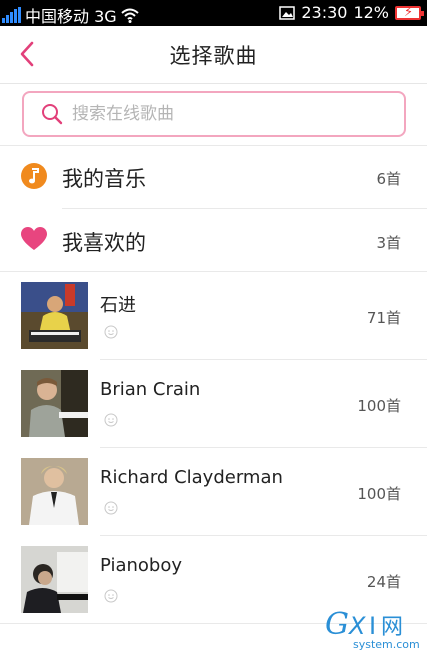  Describe the element at coordinates (388, 243) in the screenshot. I see `song-count: 3首` at that location.